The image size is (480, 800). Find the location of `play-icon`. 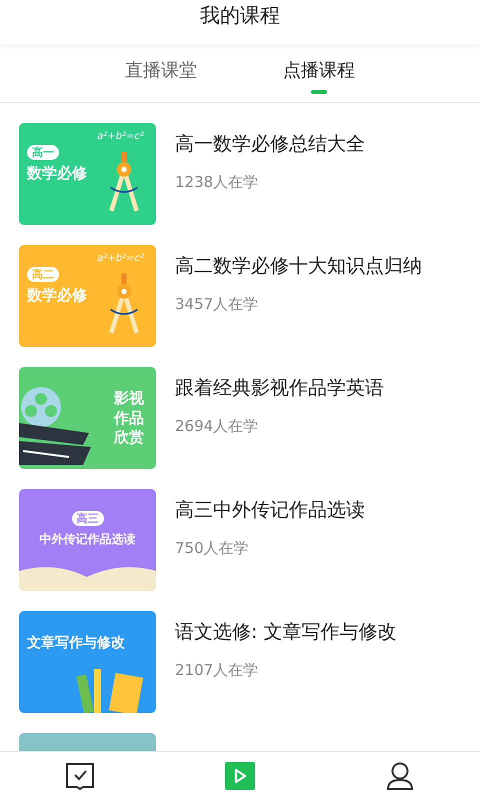

play-icon is located at coordinates (240, 776).